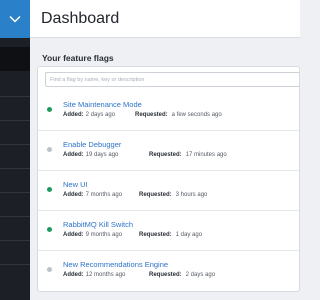 The height and width of the screenshot is (300, 320). I want to click on requested-value: 1 day ago, so click(189, 235).